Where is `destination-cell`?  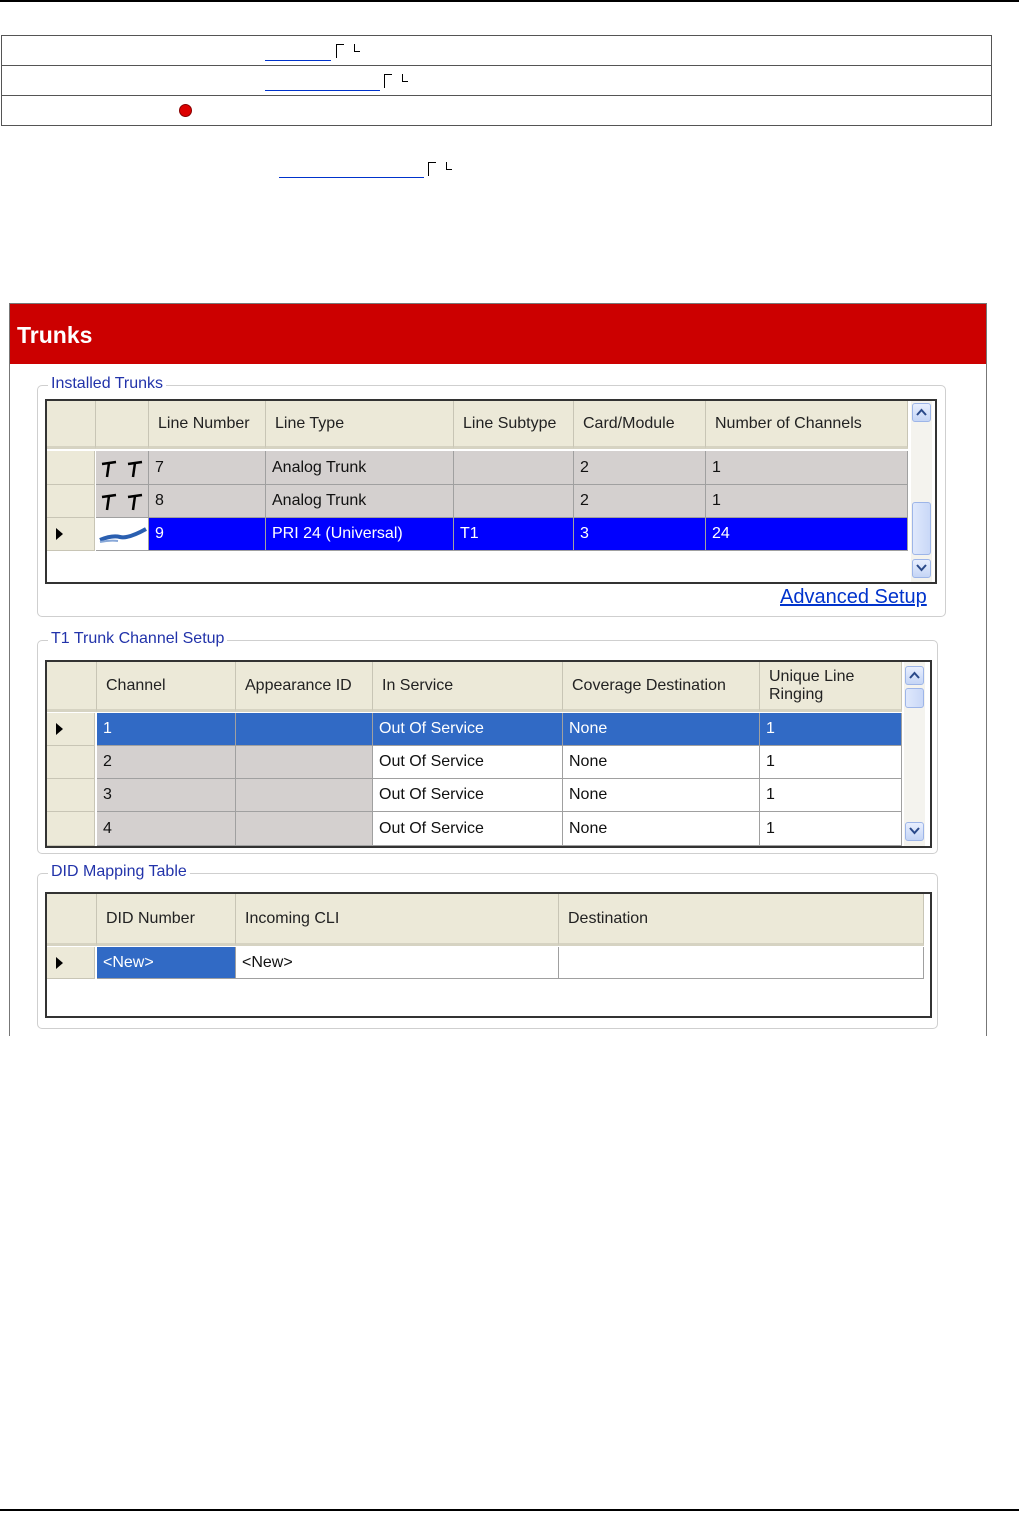 destination-cell is located at coordinates (741, 963).